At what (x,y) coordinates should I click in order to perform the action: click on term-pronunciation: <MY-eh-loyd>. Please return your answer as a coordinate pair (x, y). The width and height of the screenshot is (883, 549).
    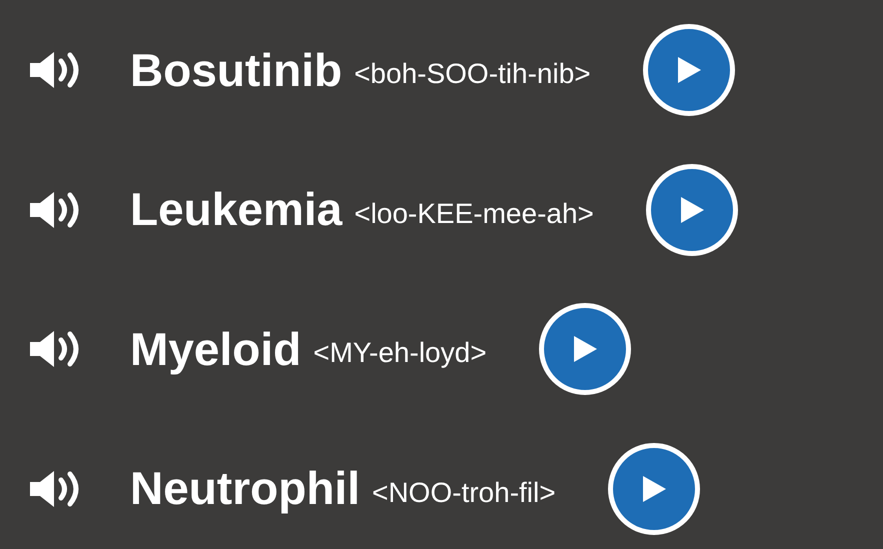
    Looking at the image, I should click on (400, 353).